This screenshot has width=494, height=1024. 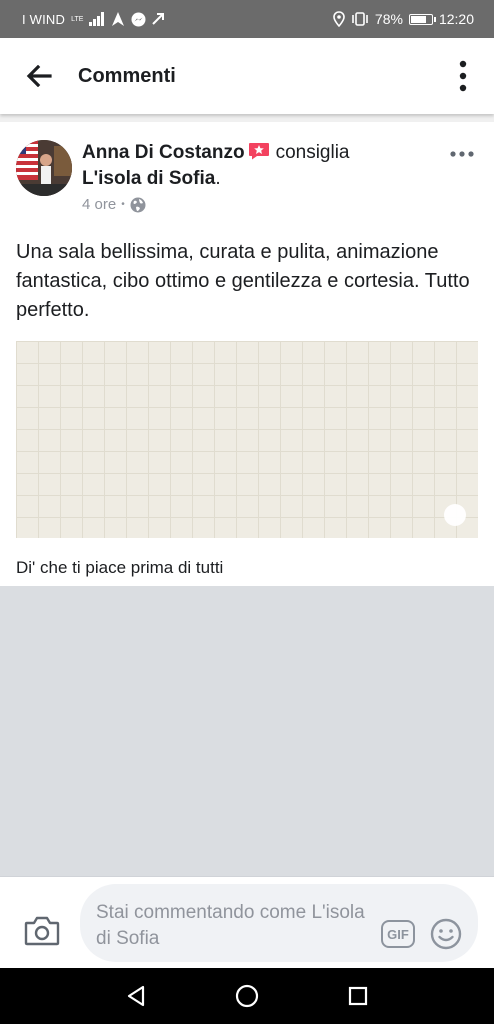 What do you see at coordinates (163, 152) in the screenshot?
I see `author-name: Anna Di Costanzo` at bounding box center [163, 152].